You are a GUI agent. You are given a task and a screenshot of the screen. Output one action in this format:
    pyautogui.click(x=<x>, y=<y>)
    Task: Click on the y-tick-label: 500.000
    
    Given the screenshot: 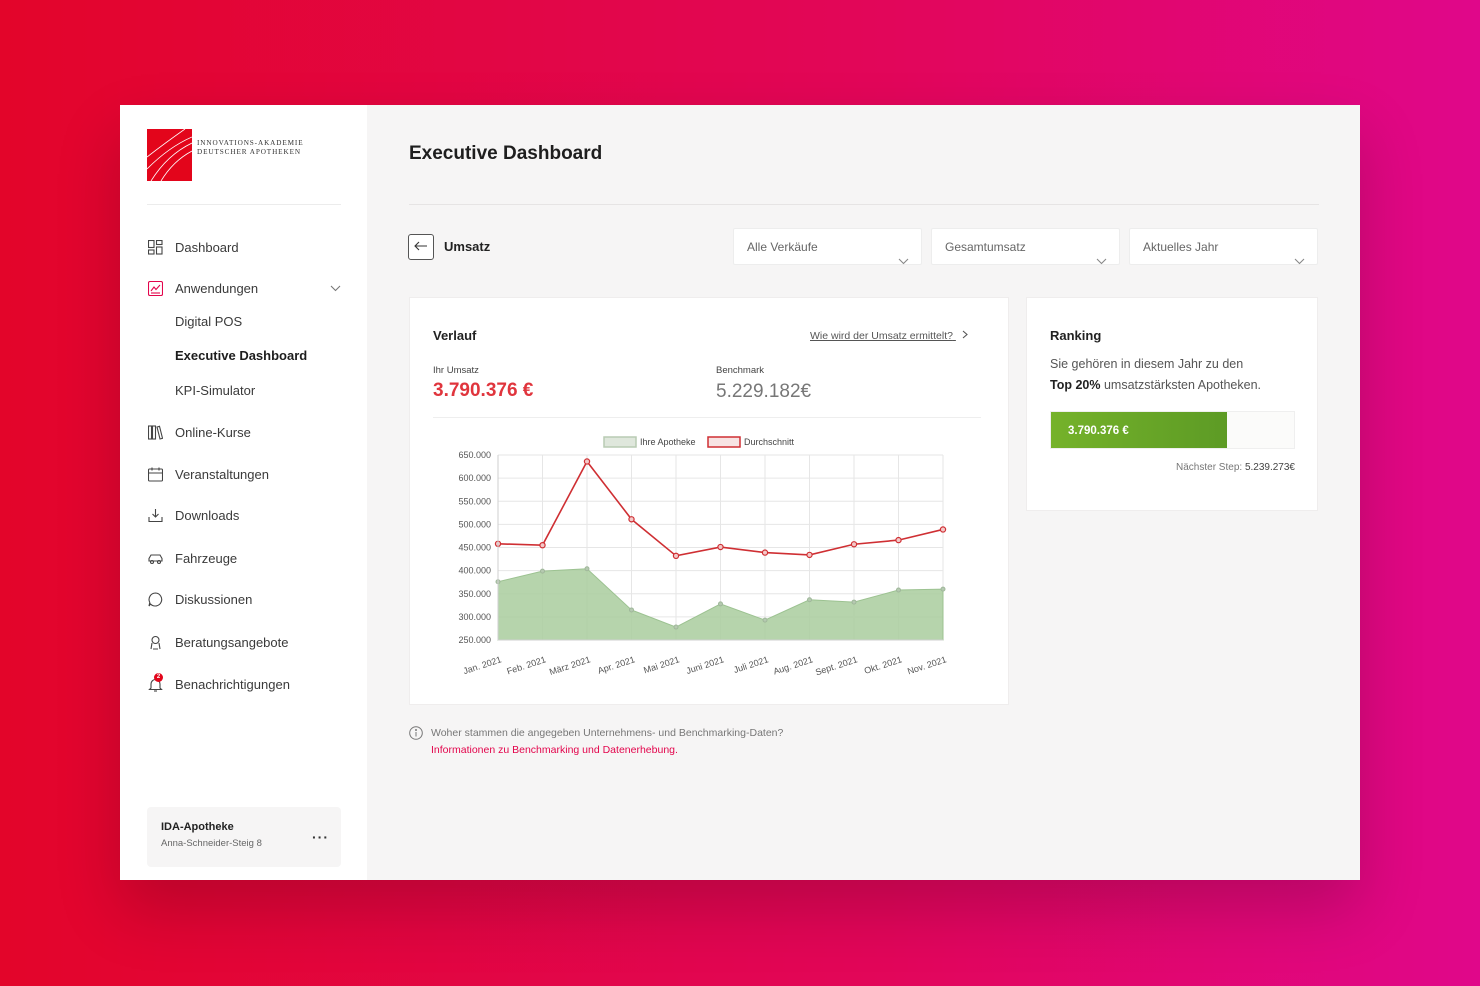 What is the action you would take?
    pyautogui.click(x=474, y=524)
    